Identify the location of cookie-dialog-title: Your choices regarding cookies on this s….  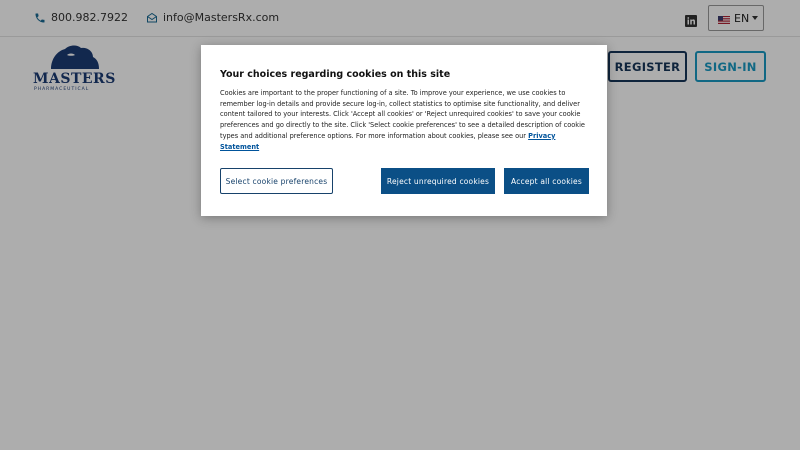
(335, 74).